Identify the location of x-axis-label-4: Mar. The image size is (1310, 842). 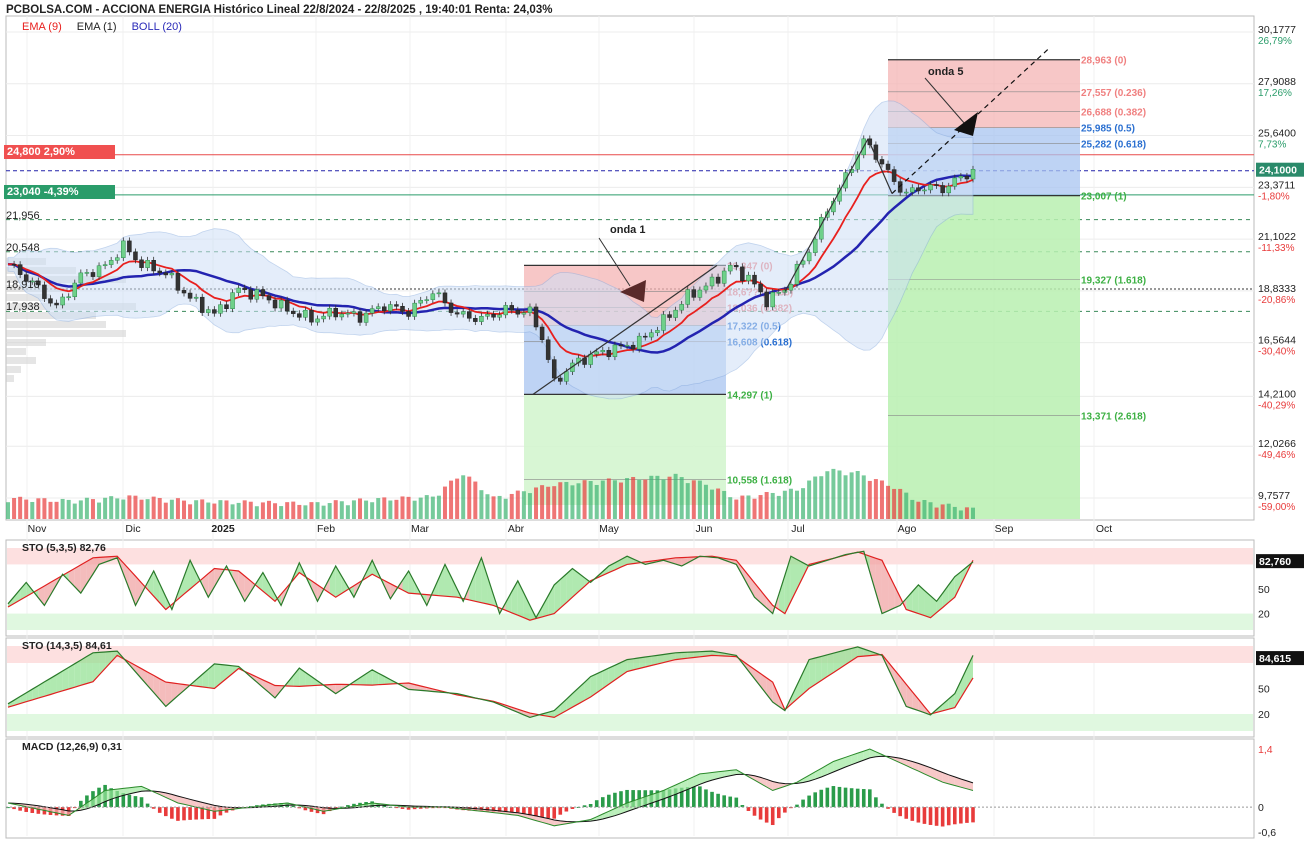
(420, 529).